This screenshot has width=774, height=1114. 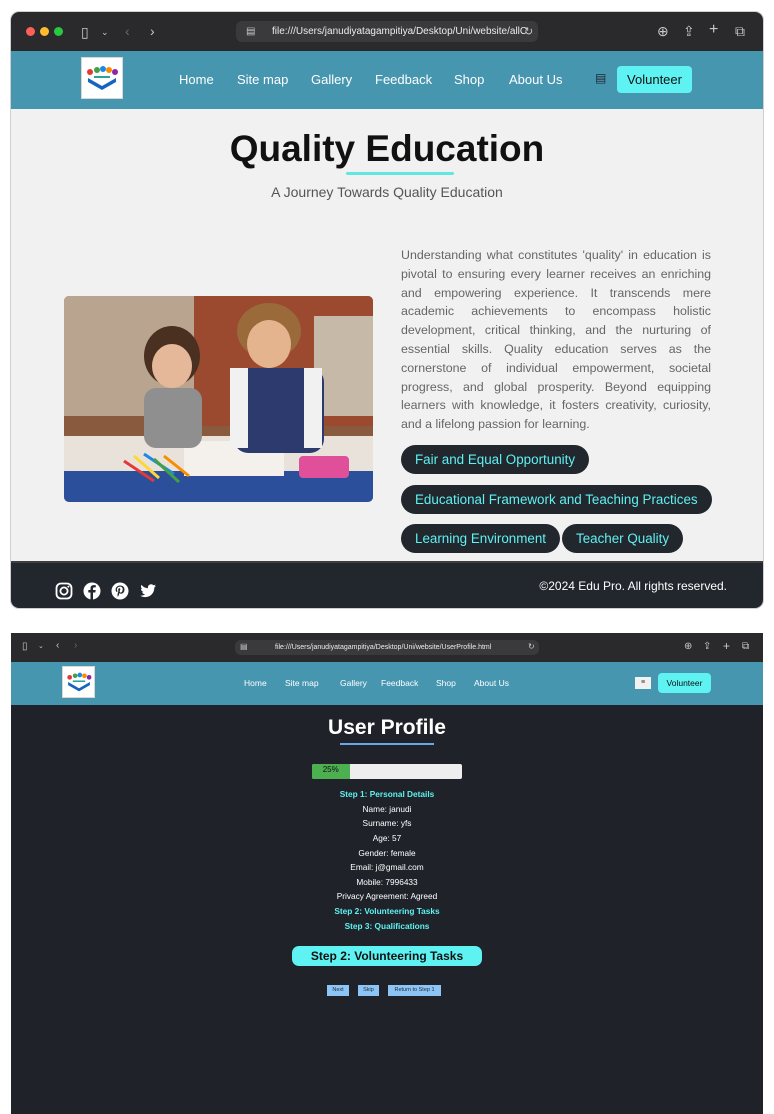 I want to click on next-button: Next, so click(x=338, y=990).